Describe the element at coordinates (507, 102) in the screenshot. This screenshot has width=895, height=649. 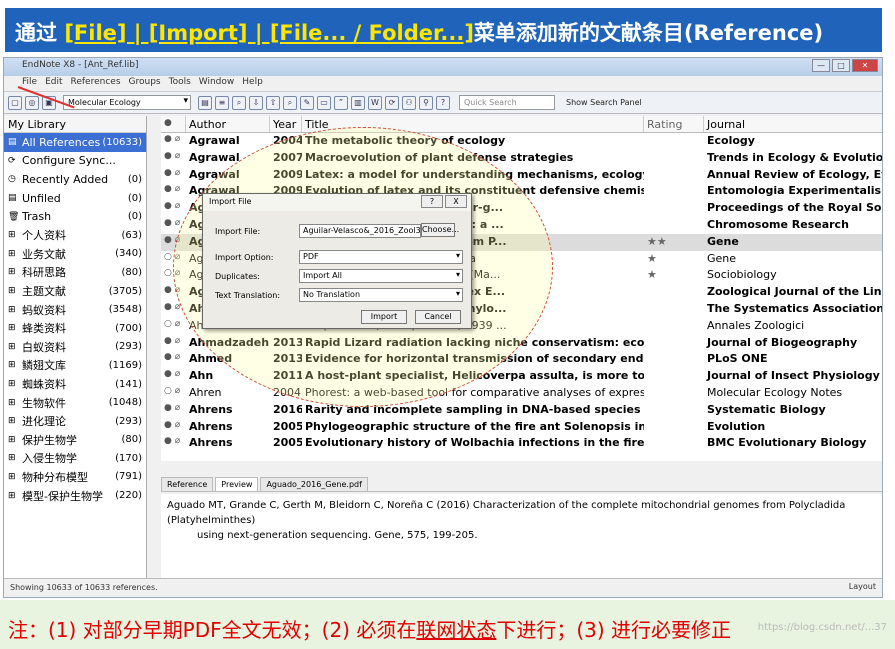
I see `quick-search-input: Quick Search` at that location.